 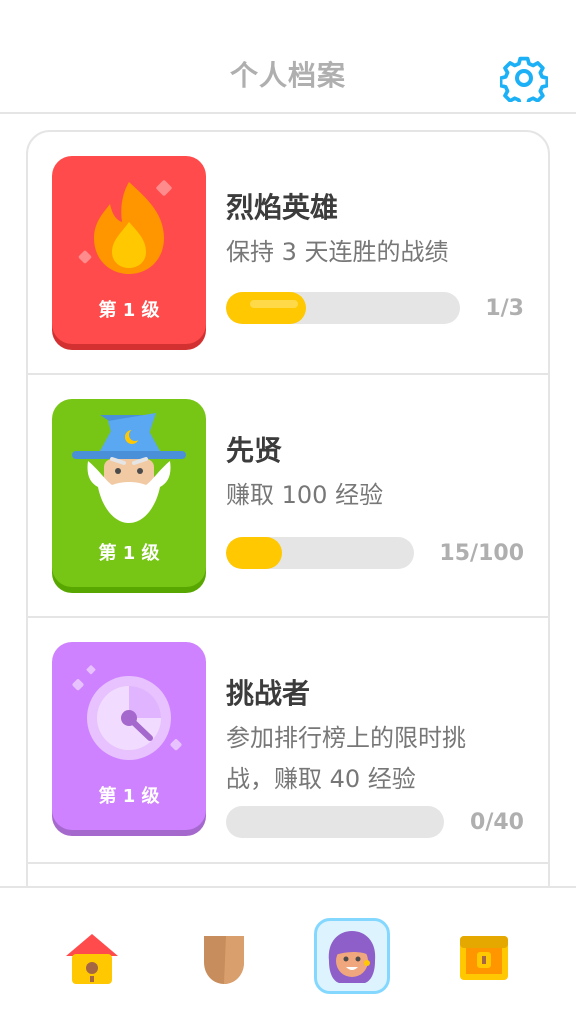 I want to click on treasure-chest-icon, so click(x=484, y=958).